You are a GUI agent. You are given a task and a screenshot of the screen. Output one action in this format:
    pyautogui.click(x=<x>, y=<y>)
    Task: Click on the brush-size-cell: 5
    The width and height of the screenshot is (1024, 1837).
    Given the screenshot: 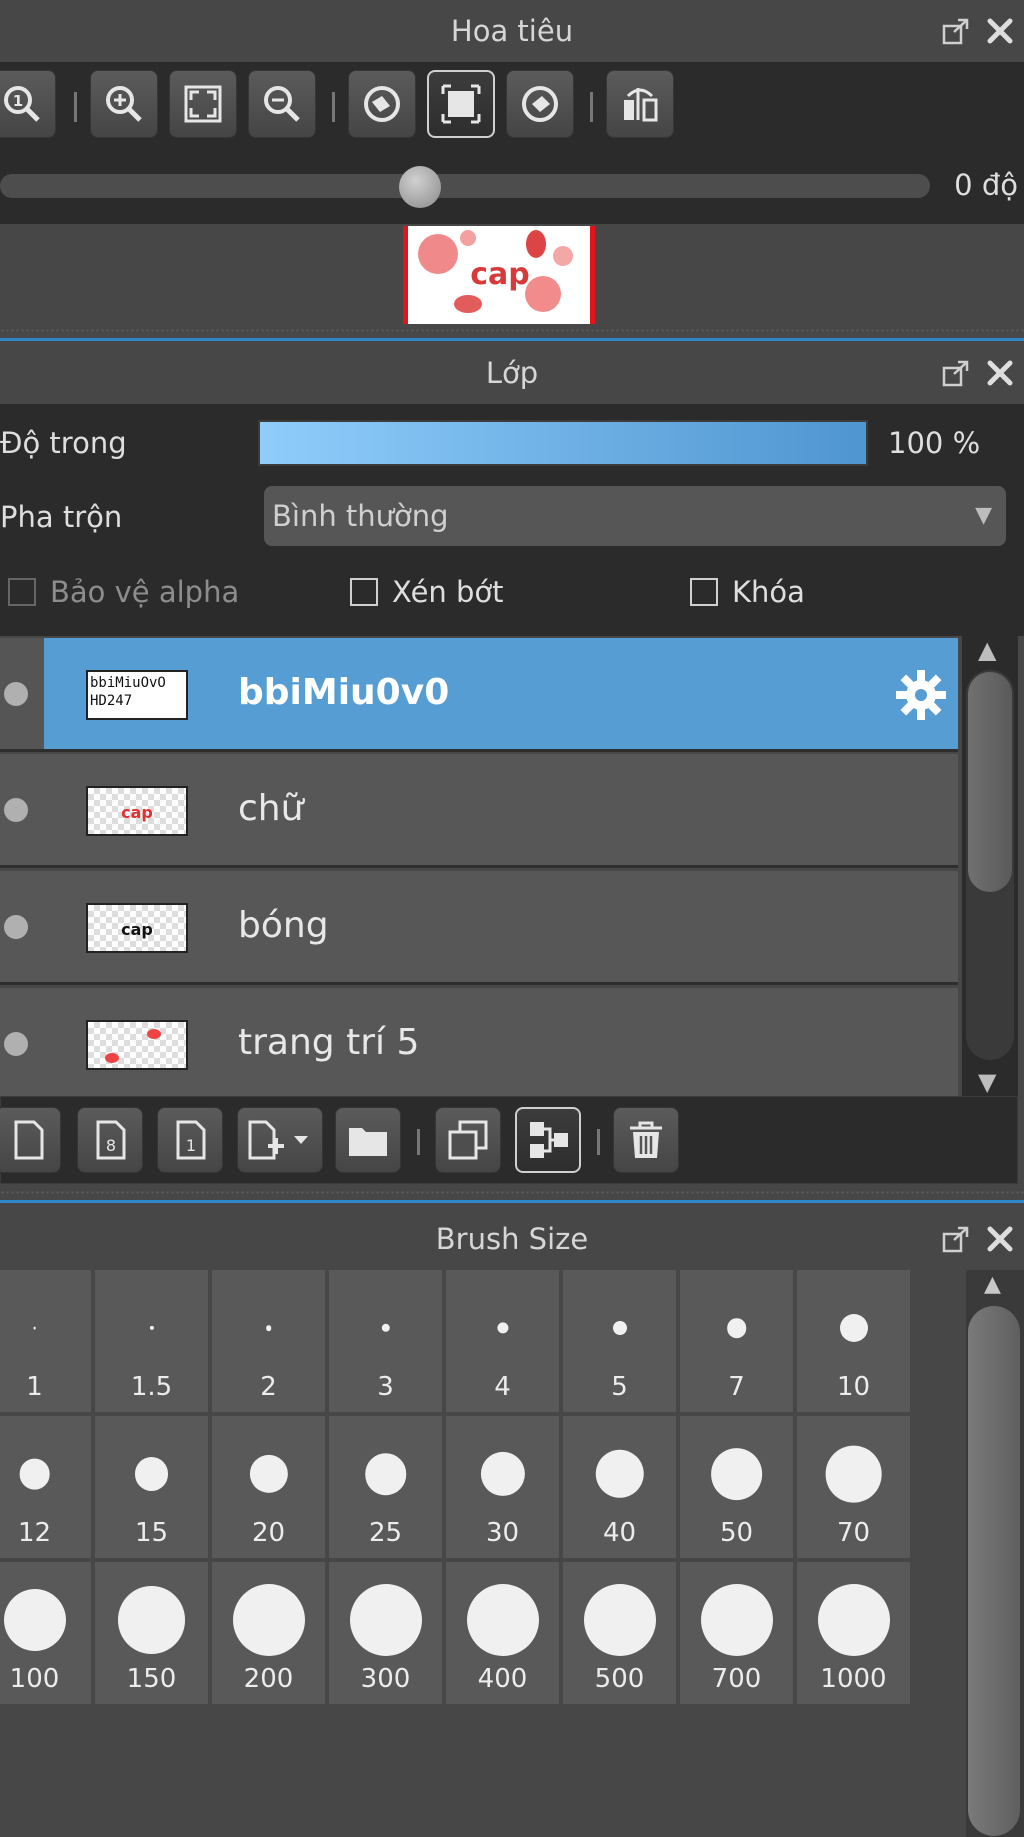 What is the action you would take?
    pyautogui.click(x=619, y=1341)
    